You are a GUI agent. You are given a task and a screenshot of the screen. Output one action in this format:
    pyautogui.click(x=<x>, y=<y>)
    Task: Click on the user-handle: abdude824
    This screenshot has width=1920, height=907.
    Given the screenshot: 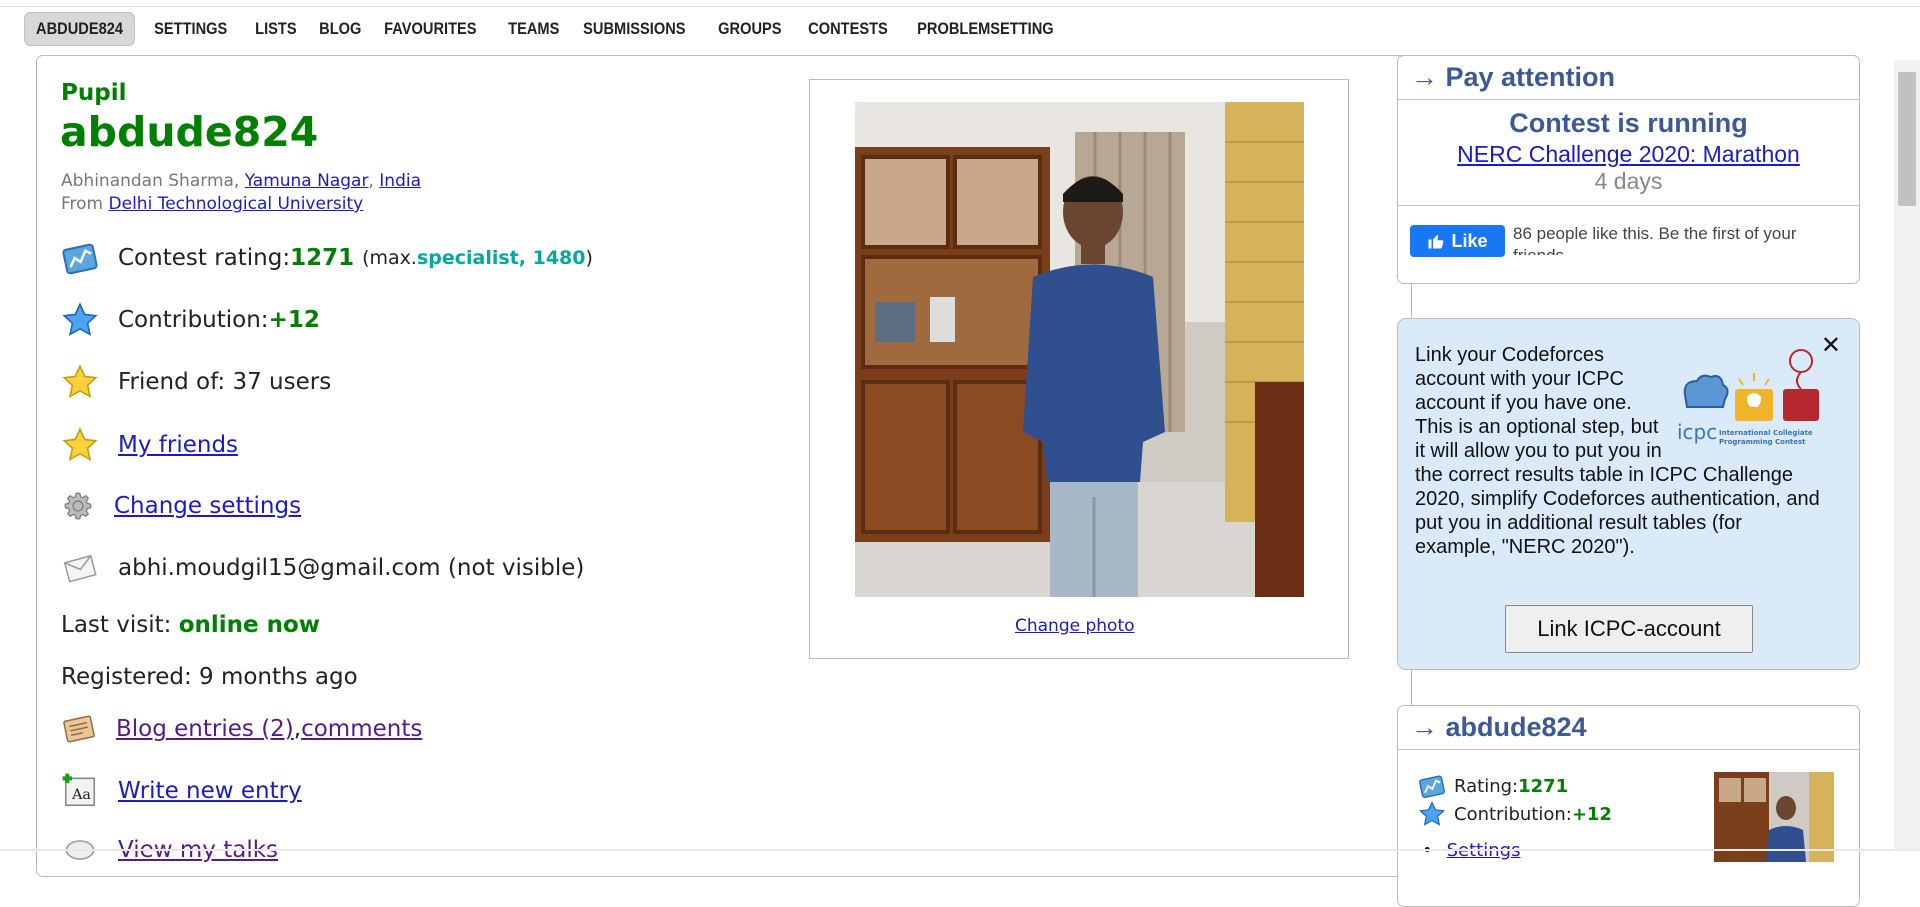 What is the action you would take?
    pyautogui.click(x=189, y=132)
    